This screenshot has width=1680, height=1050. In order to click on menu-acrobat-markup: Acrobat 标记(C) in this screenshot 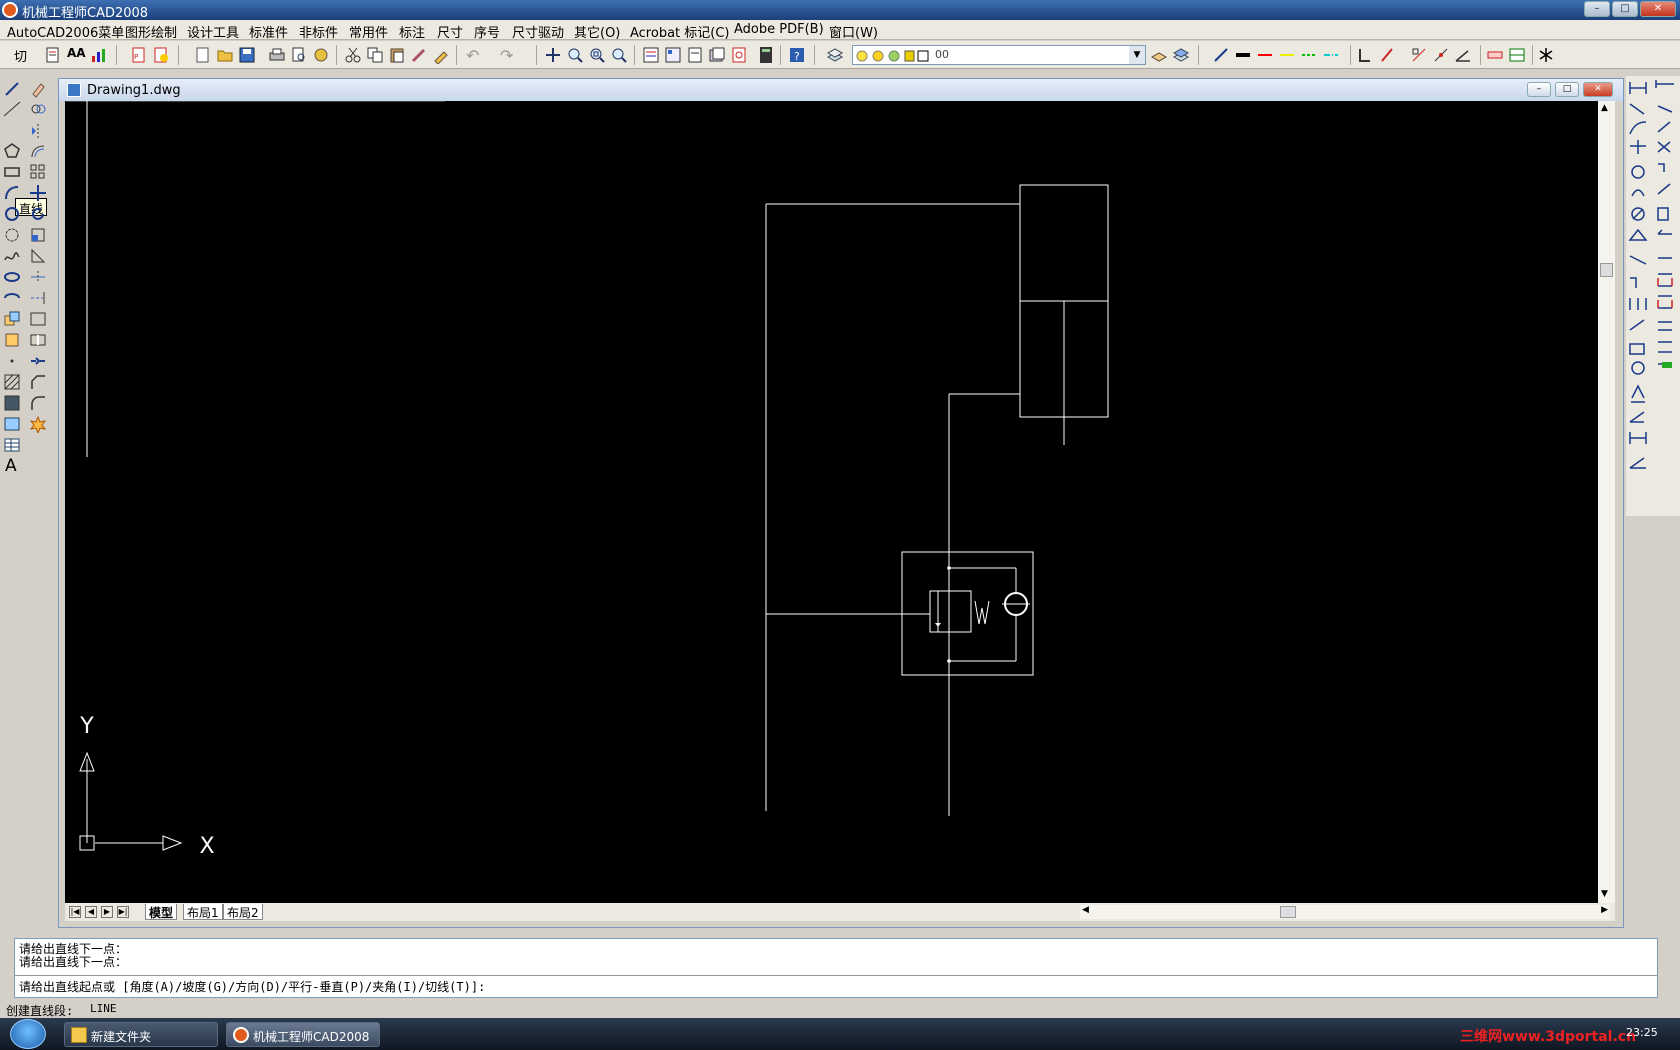, I will do `click(680, 31)`.